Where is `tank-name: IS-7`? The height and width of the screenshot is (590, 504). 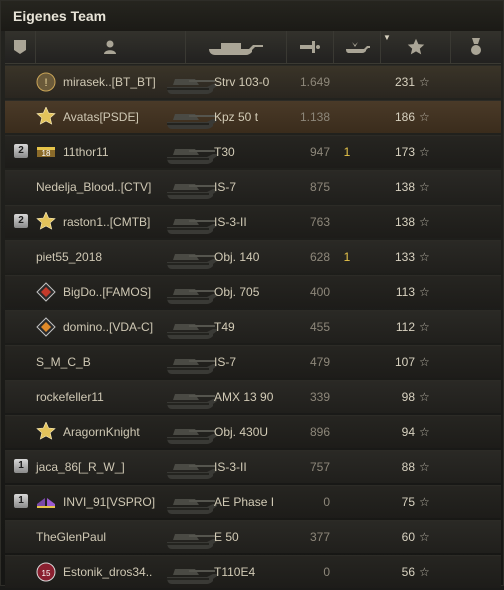 tank-name: IS-7 is located at coordinates (225, 362).